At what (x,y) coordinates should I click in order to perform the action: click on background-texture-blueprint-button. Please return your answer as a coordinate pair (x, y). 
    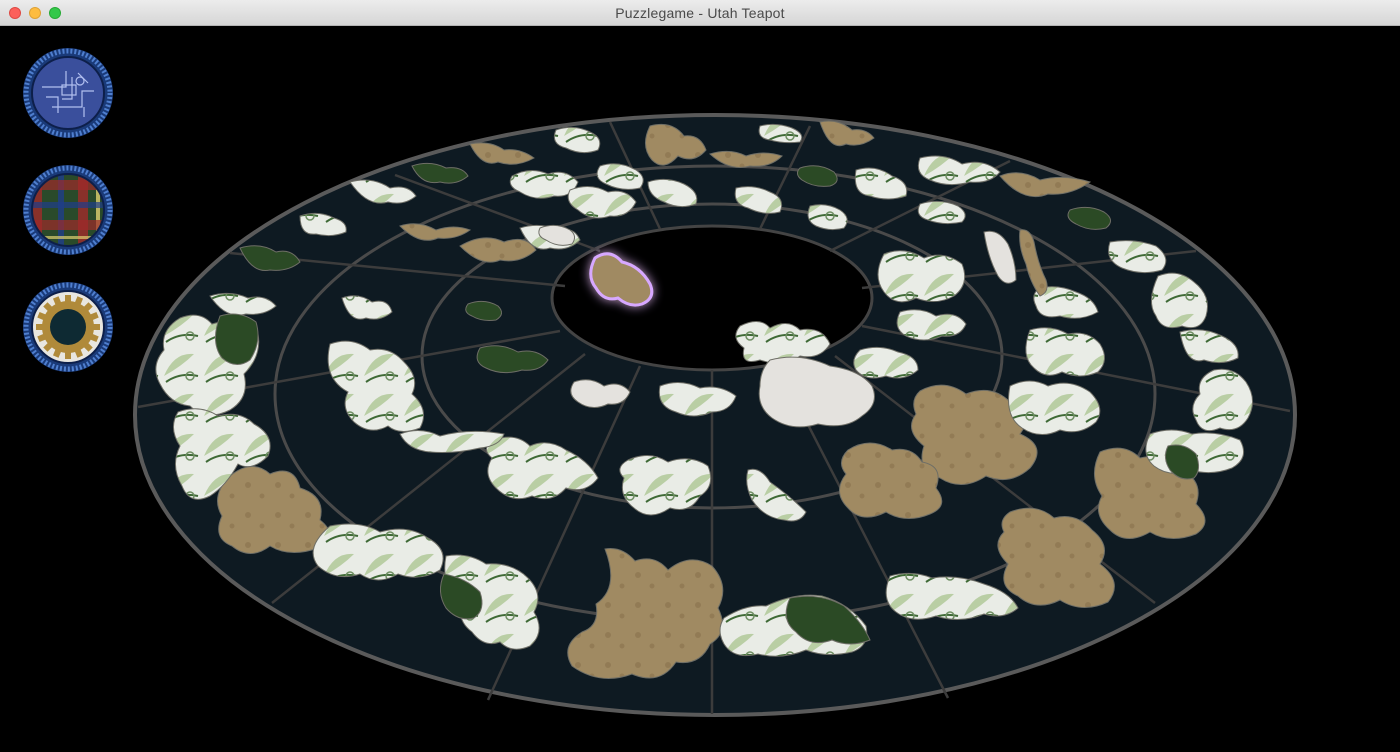
    Looking at the image, I should click on (68, 93).